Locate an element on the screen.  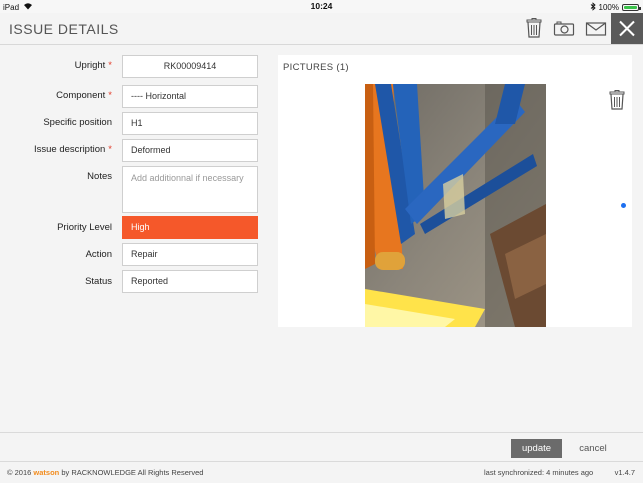
specific-position-field: H1 is located at coordinates (190, 123).